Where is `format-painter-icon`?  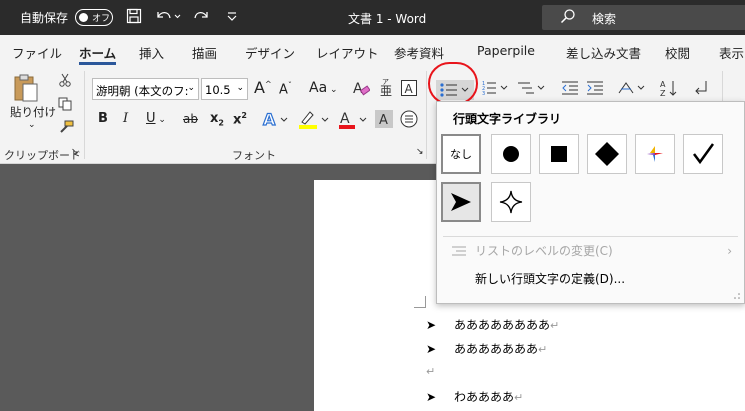
format-painter-icon is located at coordinates (66, 128).